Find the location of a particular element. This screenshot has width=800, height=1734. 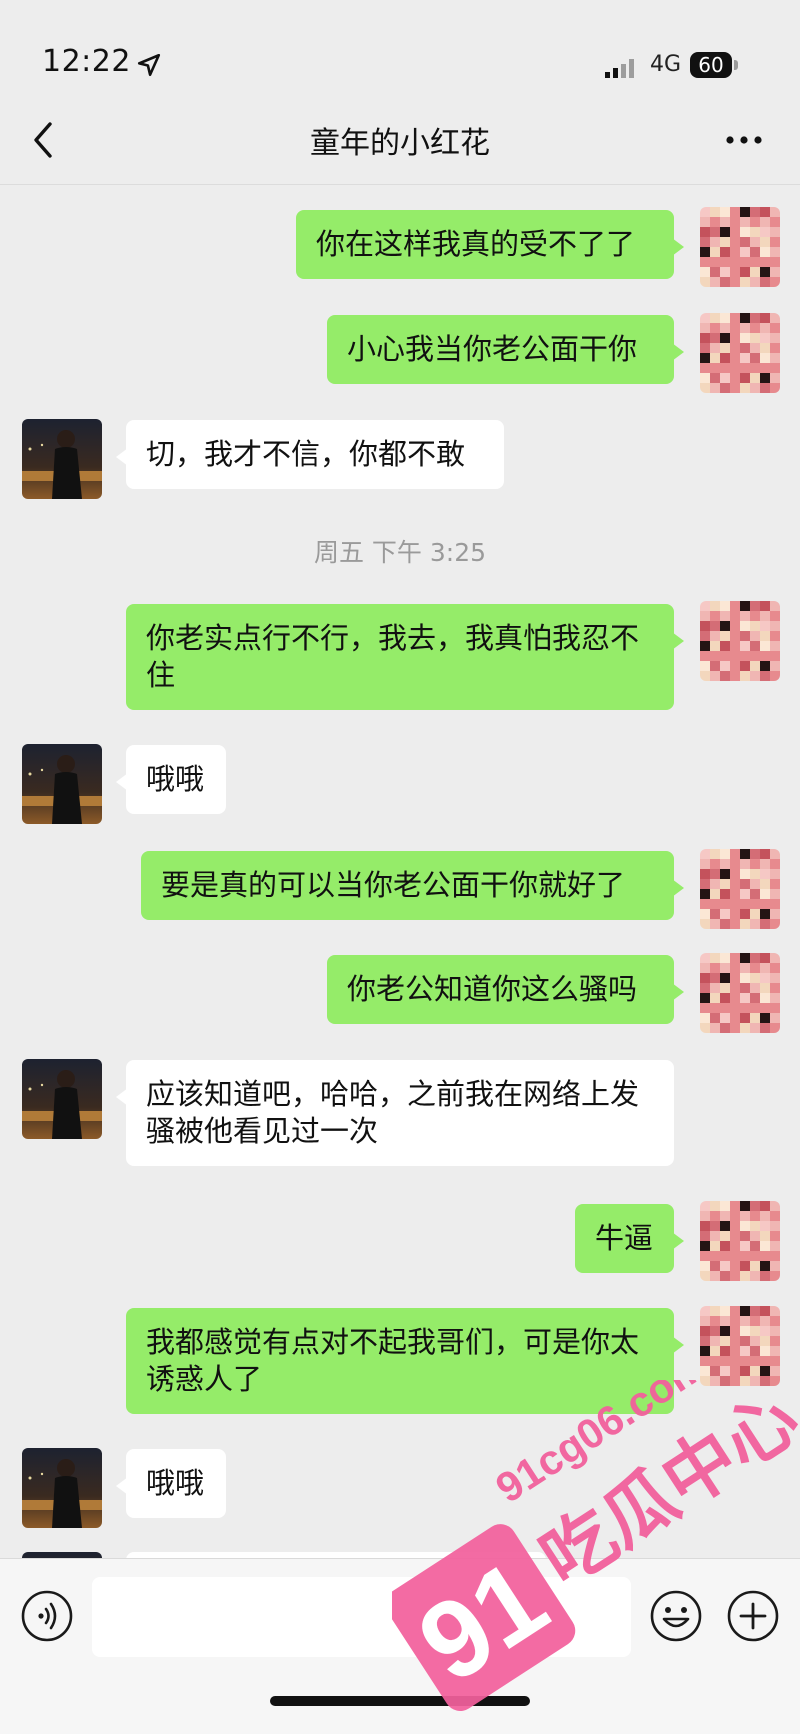

signal-icon is located at coordinates (619, 68).